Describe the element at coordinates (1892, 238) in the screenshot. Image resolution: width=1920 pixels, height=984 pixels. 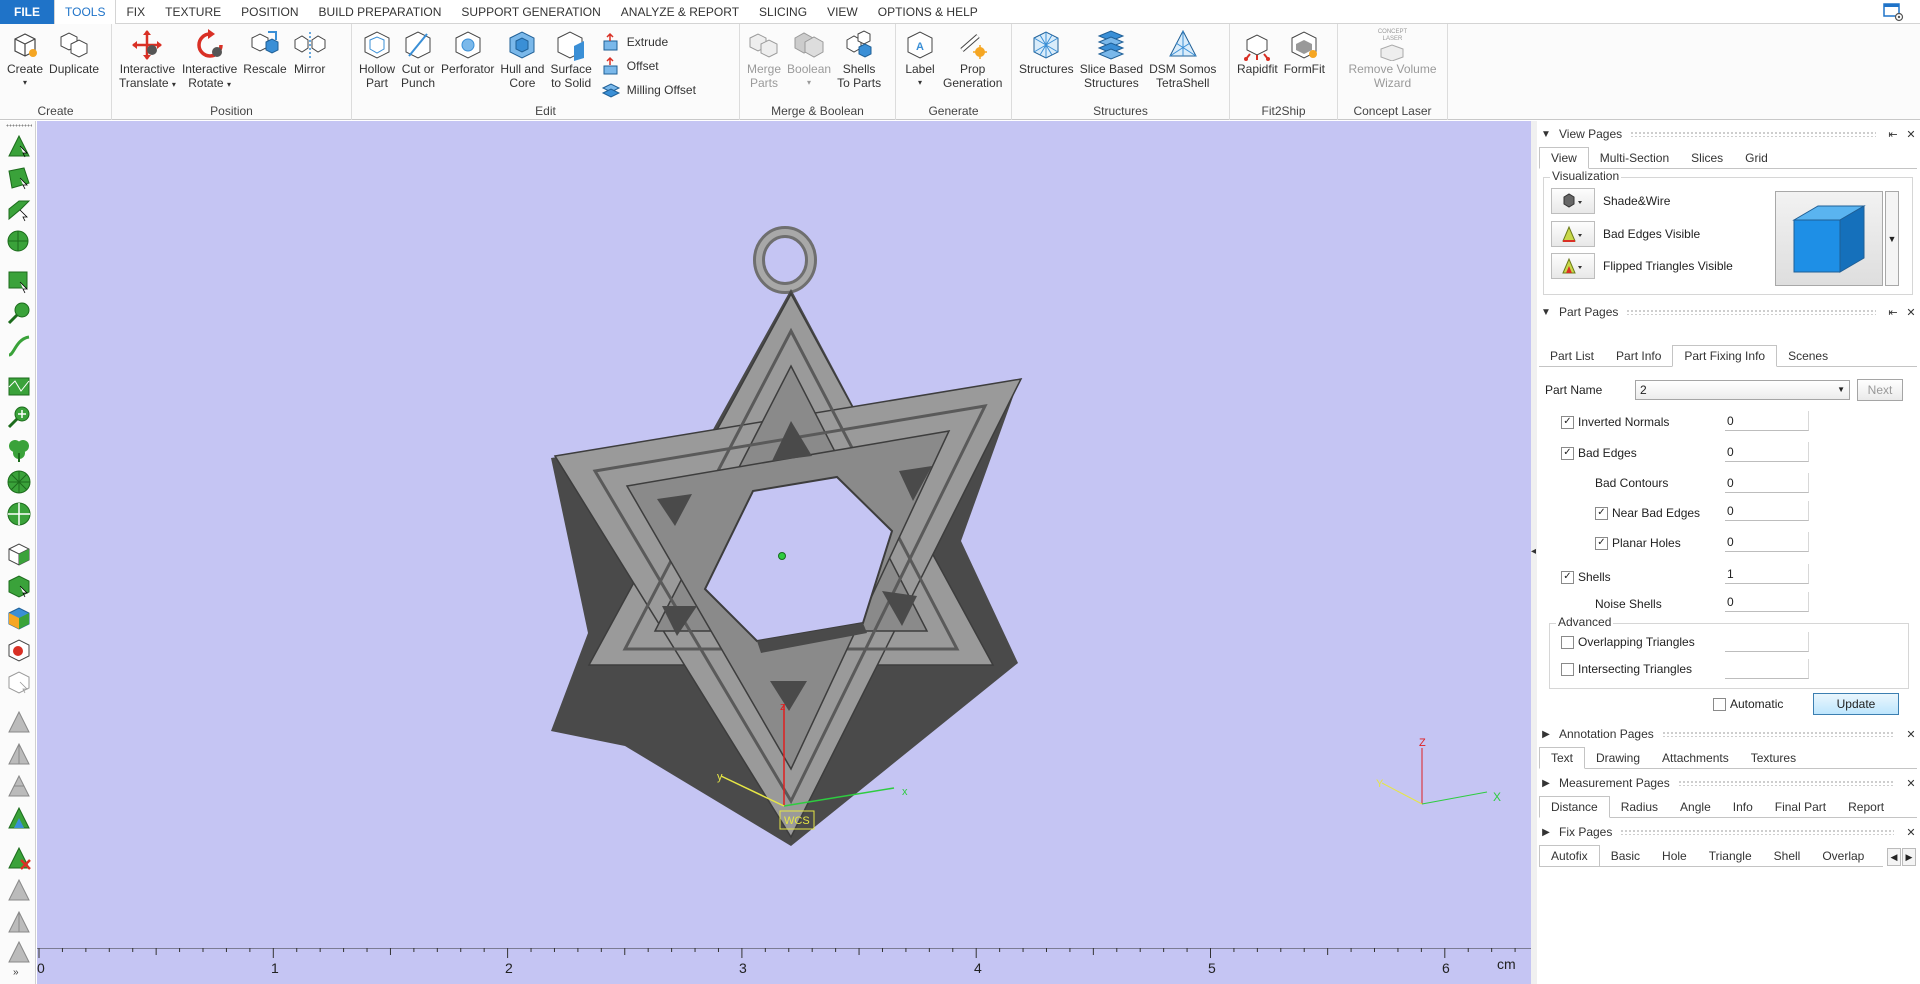
I see `view-cube-dropdown-icon: ▼` at that location.